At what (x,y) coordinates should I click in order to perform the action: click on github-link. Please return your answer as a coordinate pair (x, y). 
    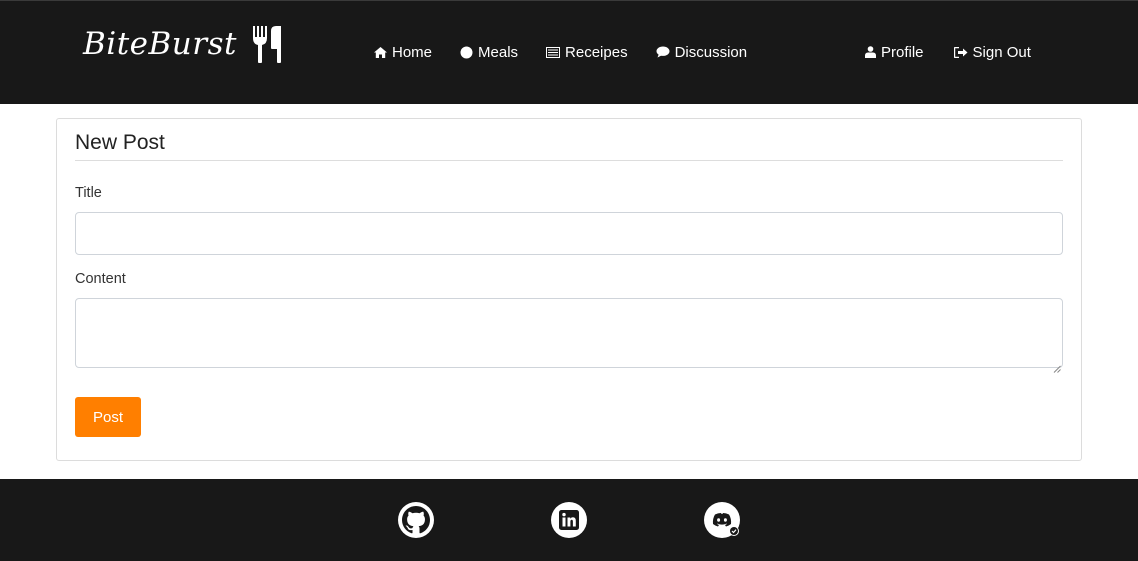
    Looking at the image, I should click on (416, 520).